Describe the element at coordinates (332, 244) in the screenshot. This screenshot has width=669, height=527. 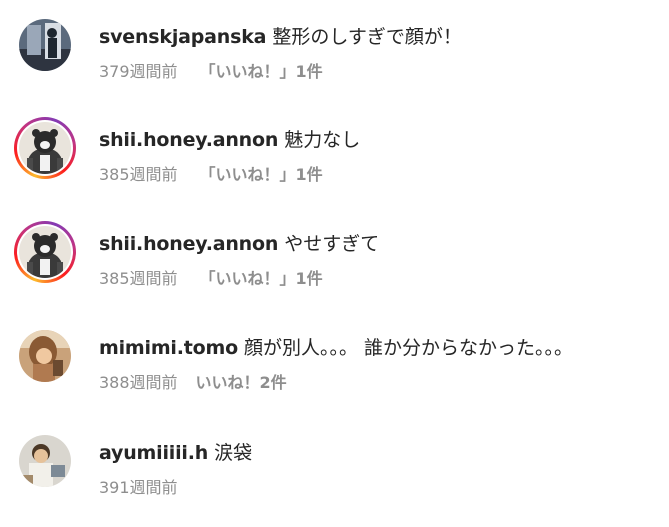
I see `comment-text: やせすぎて` at that location.